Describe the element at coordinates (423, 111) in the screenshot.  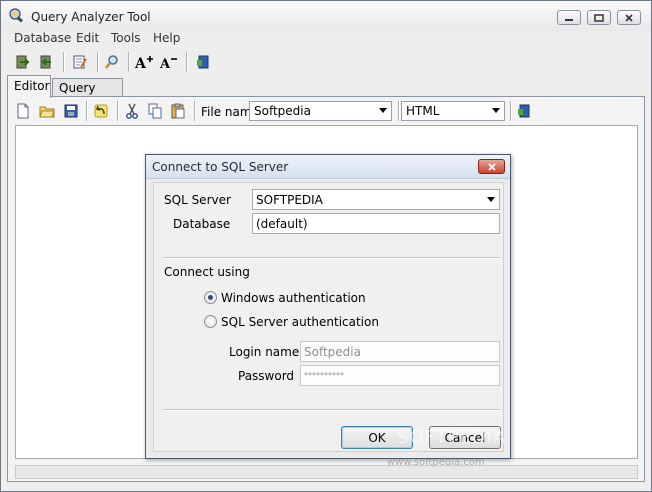
I see `format-value: HTML` at that location.